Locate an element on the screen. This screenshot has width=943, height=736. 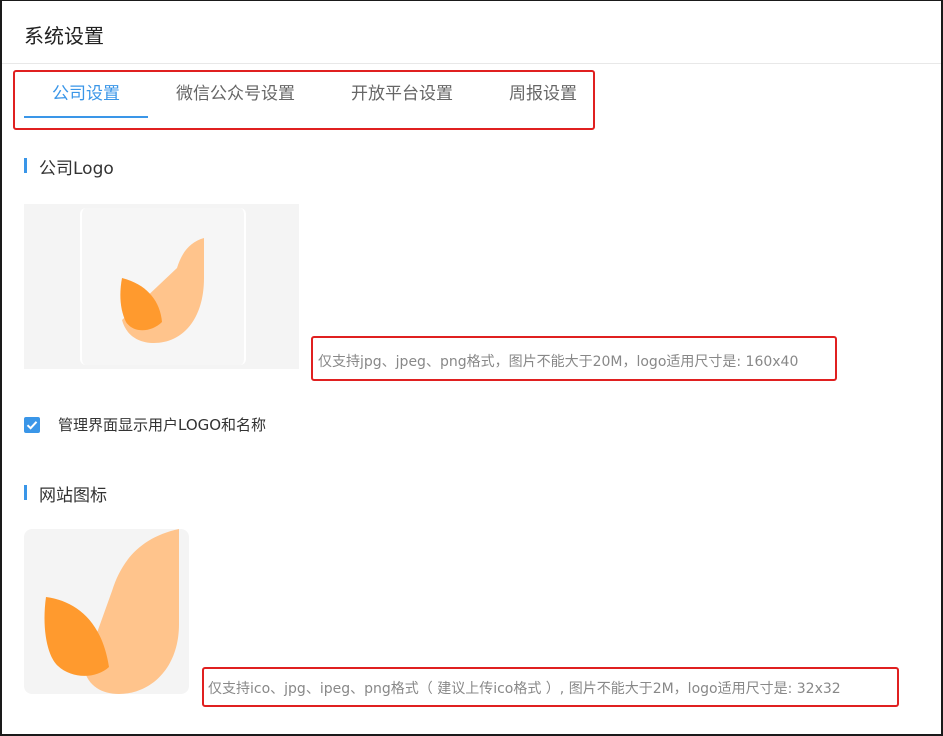
company-logo-preview is located at coordinates (163, 286).